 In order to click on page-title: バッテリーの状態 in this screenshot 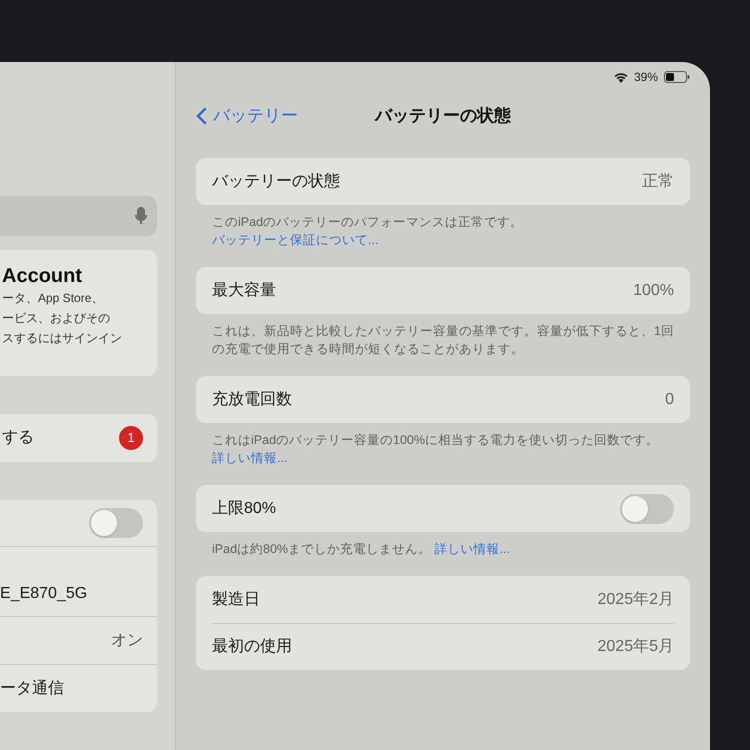, I will do `click(443, 116)`.